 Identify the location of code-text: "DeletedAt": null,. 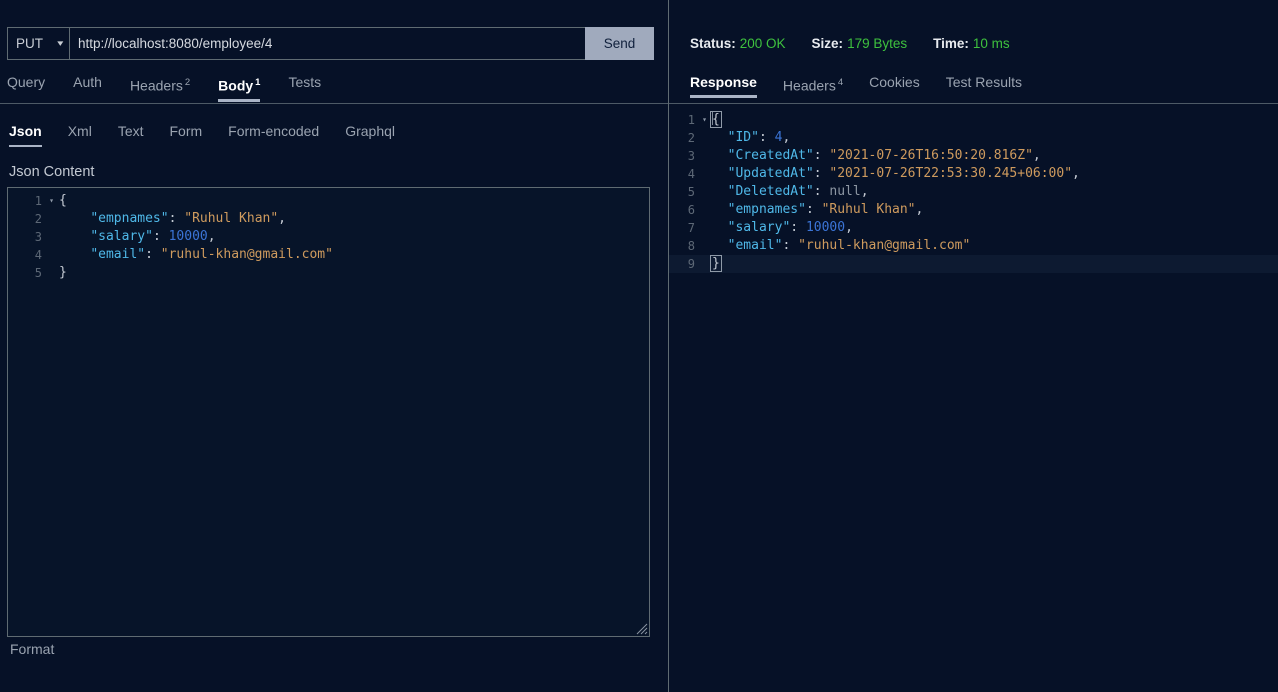
(789, 192).